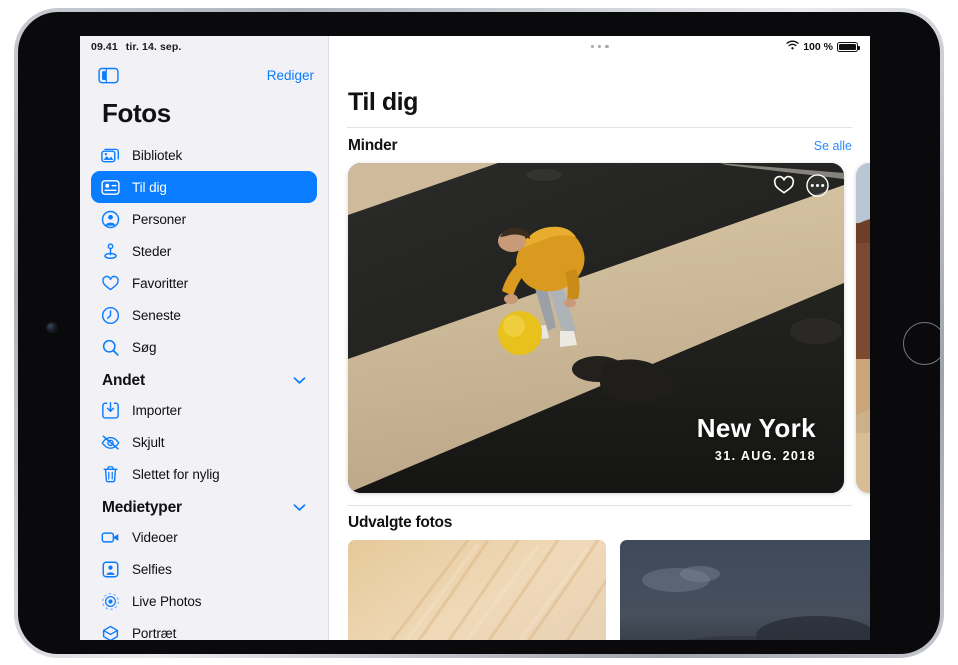 The width and height of the screenshot is (958, 665). Describe the element at coordinates (784, 187) in the screenshot. I see `heart-outline-icon` at that location.